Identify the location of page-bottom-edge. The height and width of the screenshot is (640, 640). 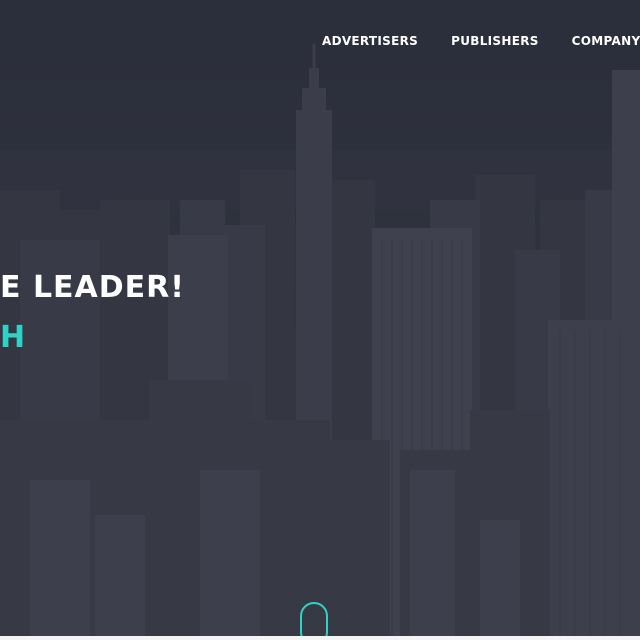
(320, 638).